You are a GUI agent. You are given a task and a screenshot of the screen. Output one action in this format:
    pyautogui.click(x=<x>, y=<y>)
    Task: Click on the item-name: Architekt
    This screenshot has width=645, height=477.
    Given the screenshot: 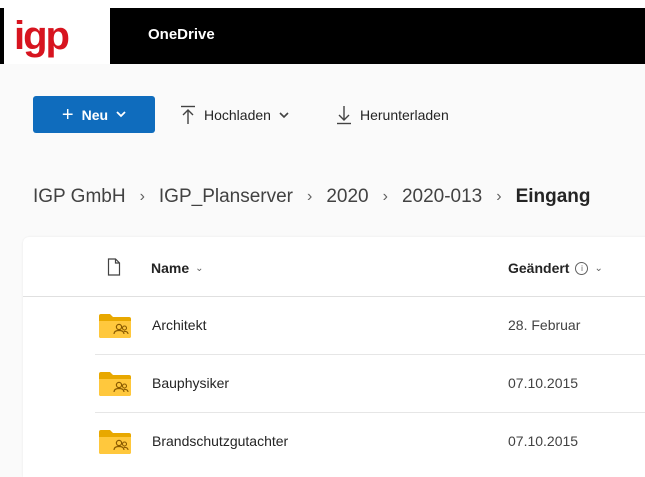 What is the action you would take?
    pyautogui.click(x=179, y=325)
    